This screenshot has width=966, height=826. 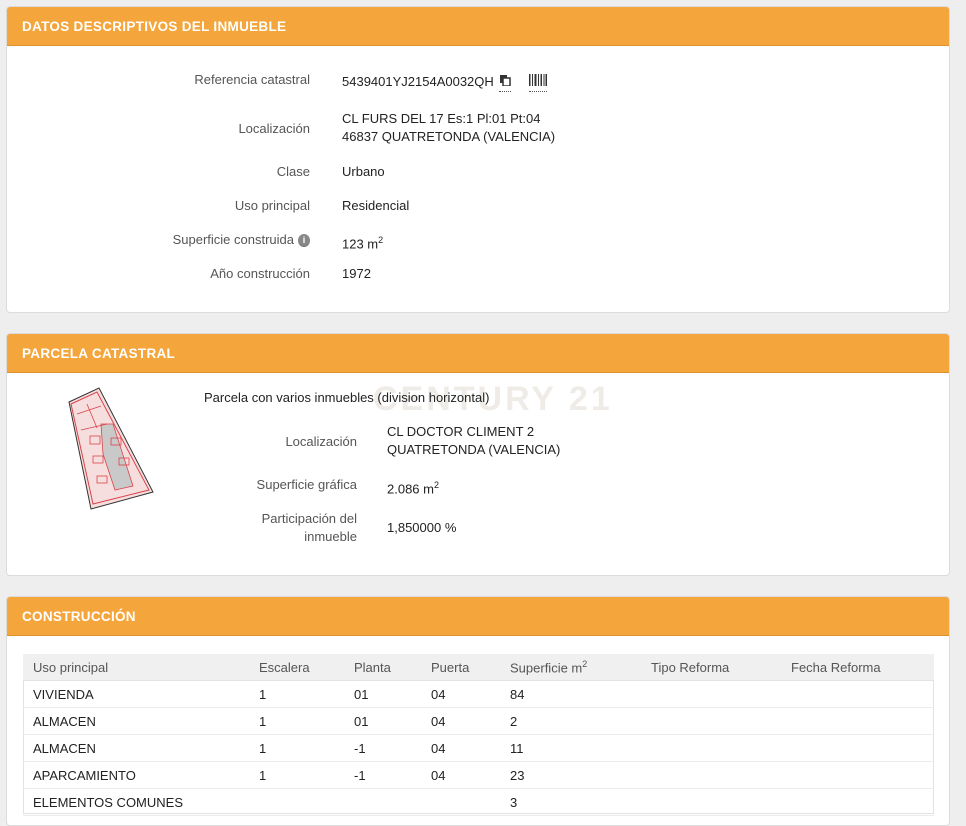 I want to click on parcela-sup-label: Superficie gráfica, so click(x=306, y=484).